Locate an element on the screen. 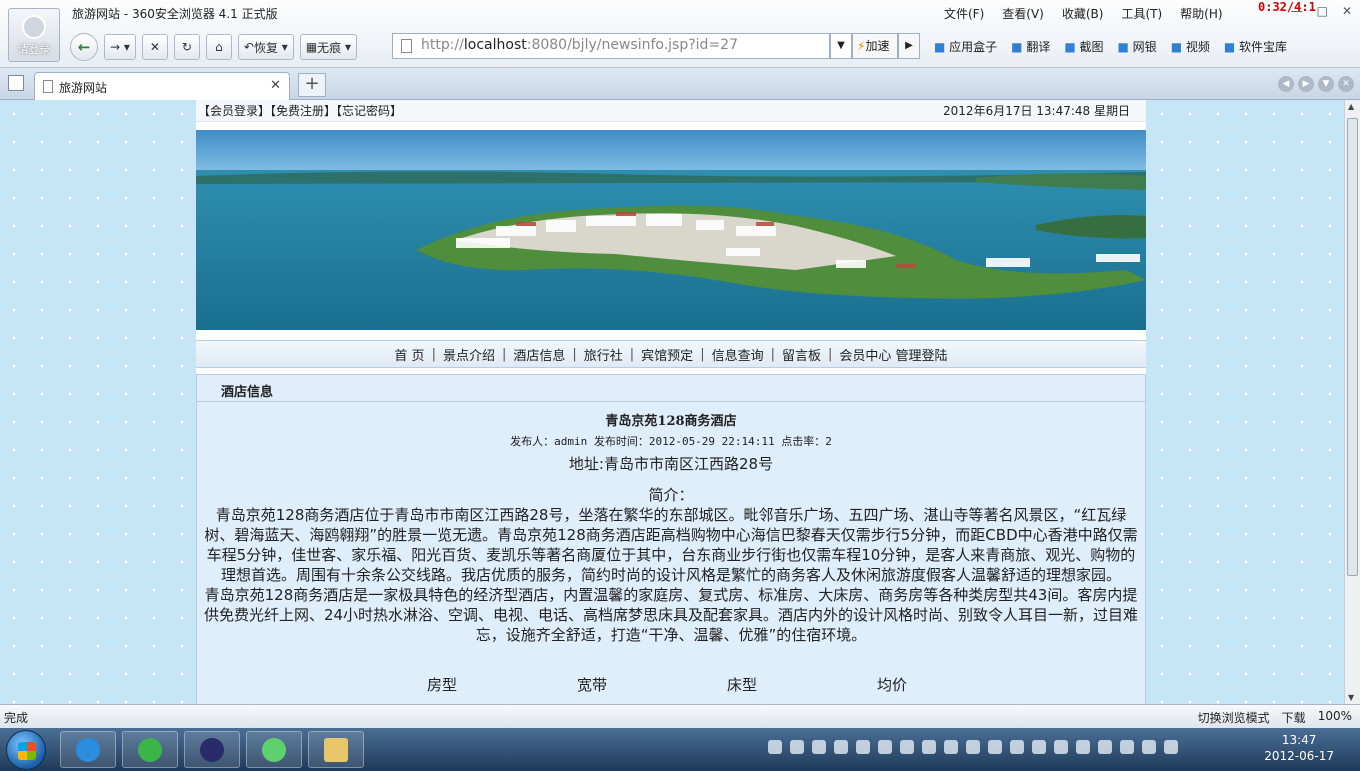  nav-travel-agency: 旅行社 is located at coordinates (603, 354).